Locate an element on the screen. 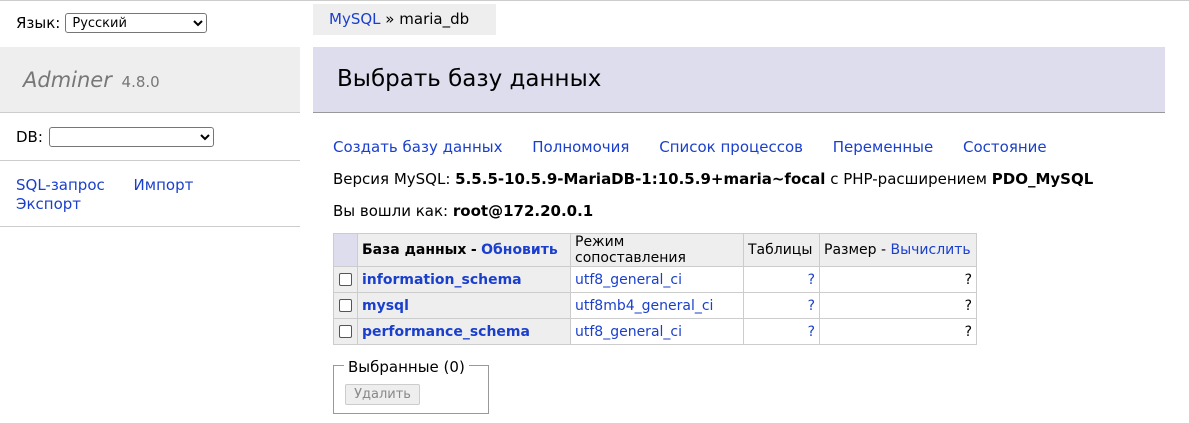 Image resolution: width=1189 pixels, height=423 pixels. collation-cell: utf8mb4_general_ci is located at coordinates (657, 305).